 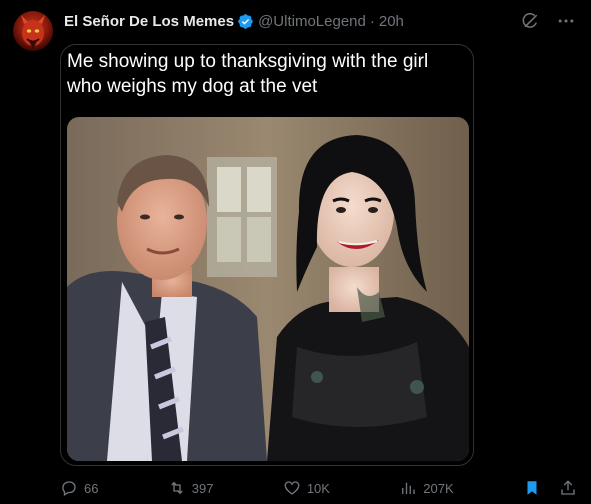 I want to click on retweet-button: 397, so click(x=191, y=488).